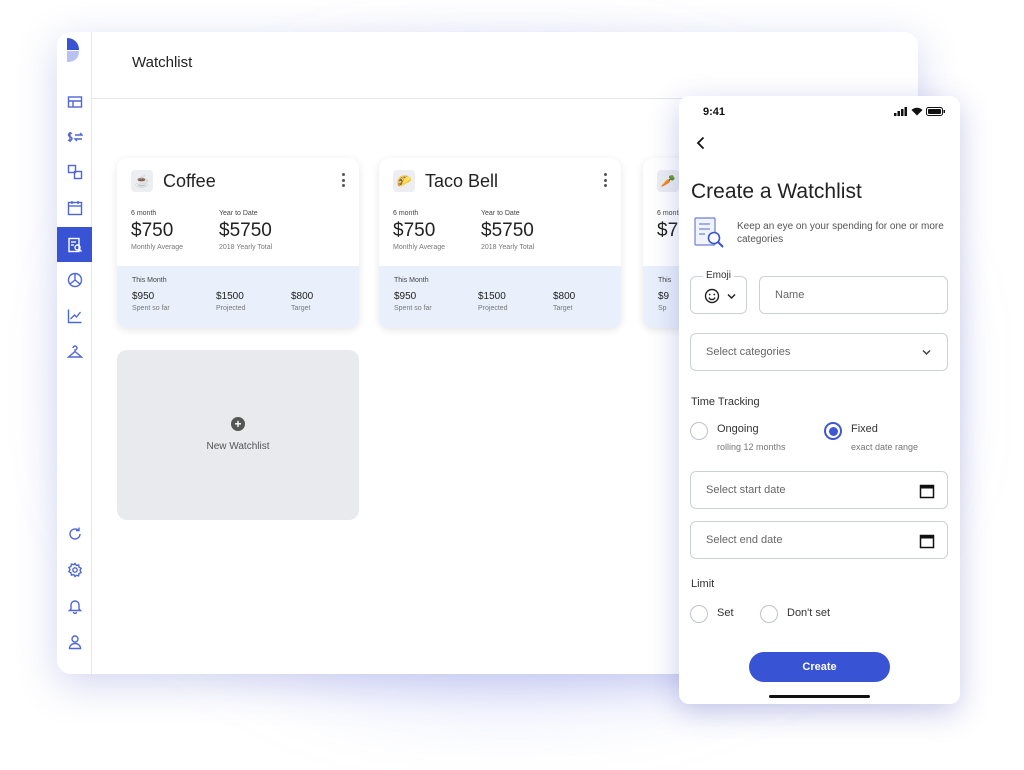 The width and height of the screenshot is (1024, 770). What do you see at coordinates (664, 301) in the screenshot?
I see `spent-stat: $9 Sp` at bounding box center [664, 301].